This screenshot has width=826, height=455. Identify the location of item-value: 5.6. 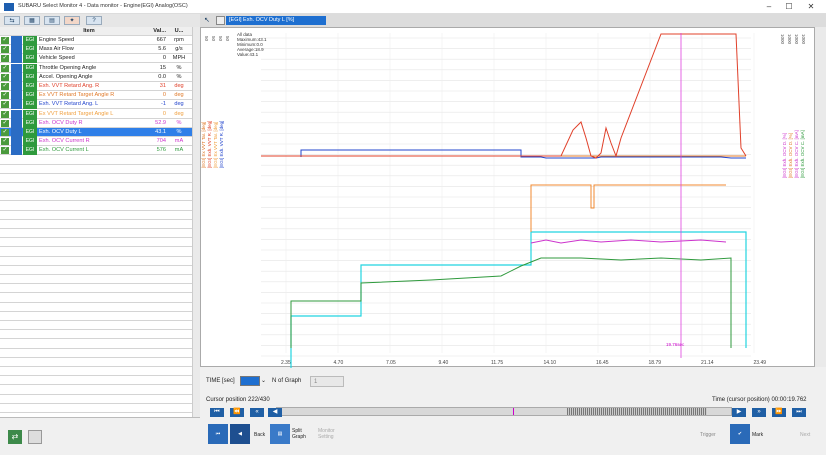
(162, 49).